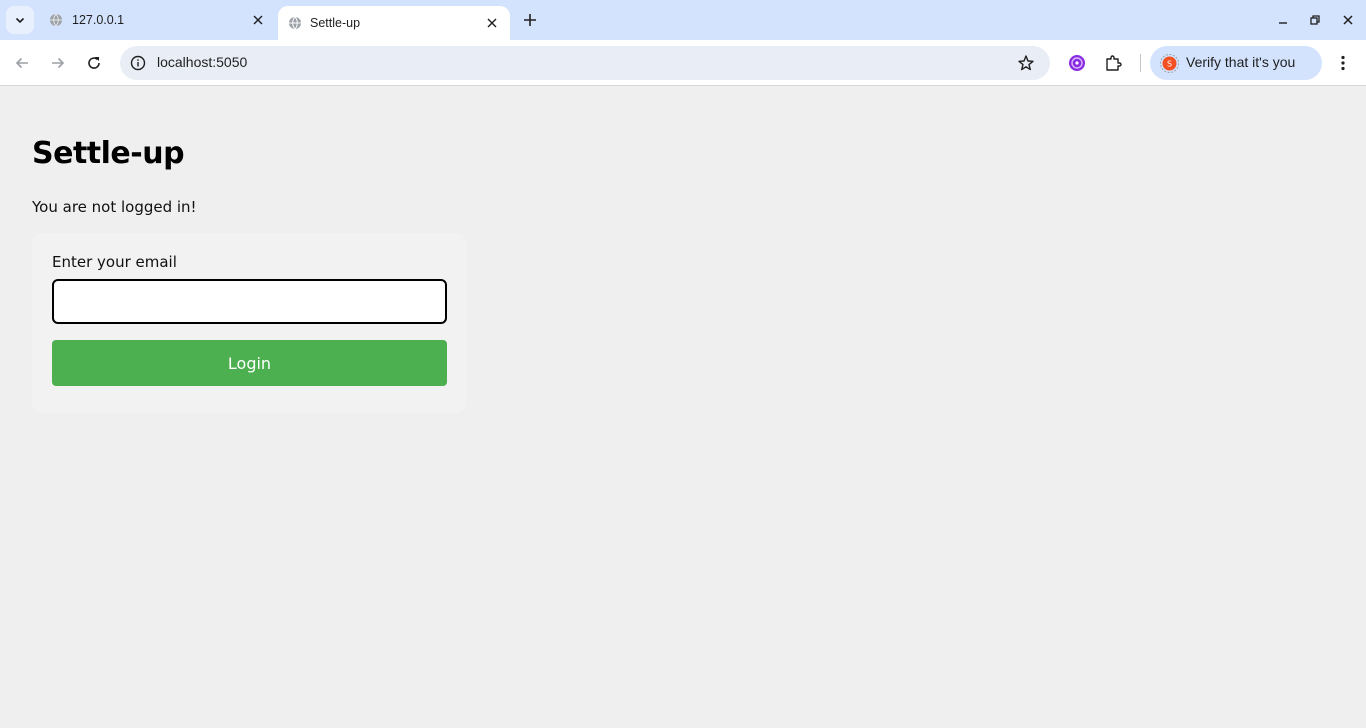 The height and width of the screenshot is (728, 1366). What do you see at coordinates (249, 301) in the screenshot?
I see `email-input` at bounding box center [249, 301].